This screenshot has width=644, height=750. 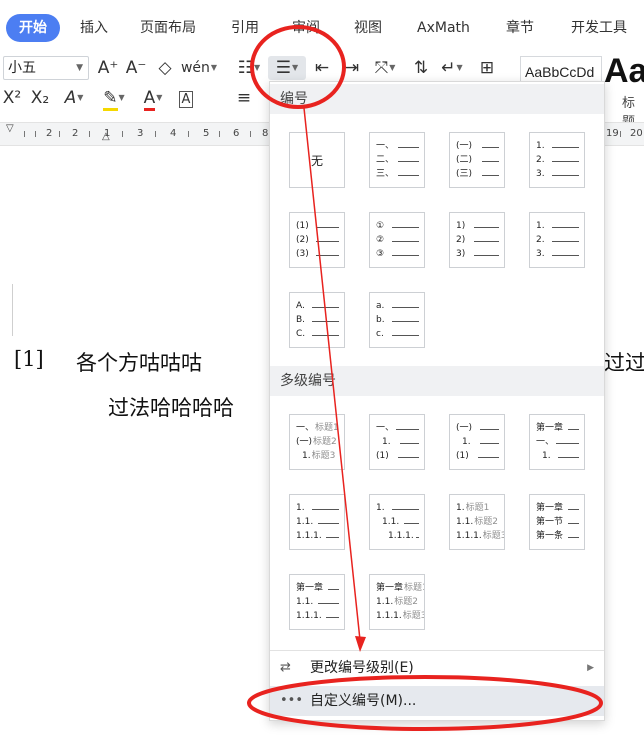 I want to click on char-border-button: A, so click(x=186, y=98).